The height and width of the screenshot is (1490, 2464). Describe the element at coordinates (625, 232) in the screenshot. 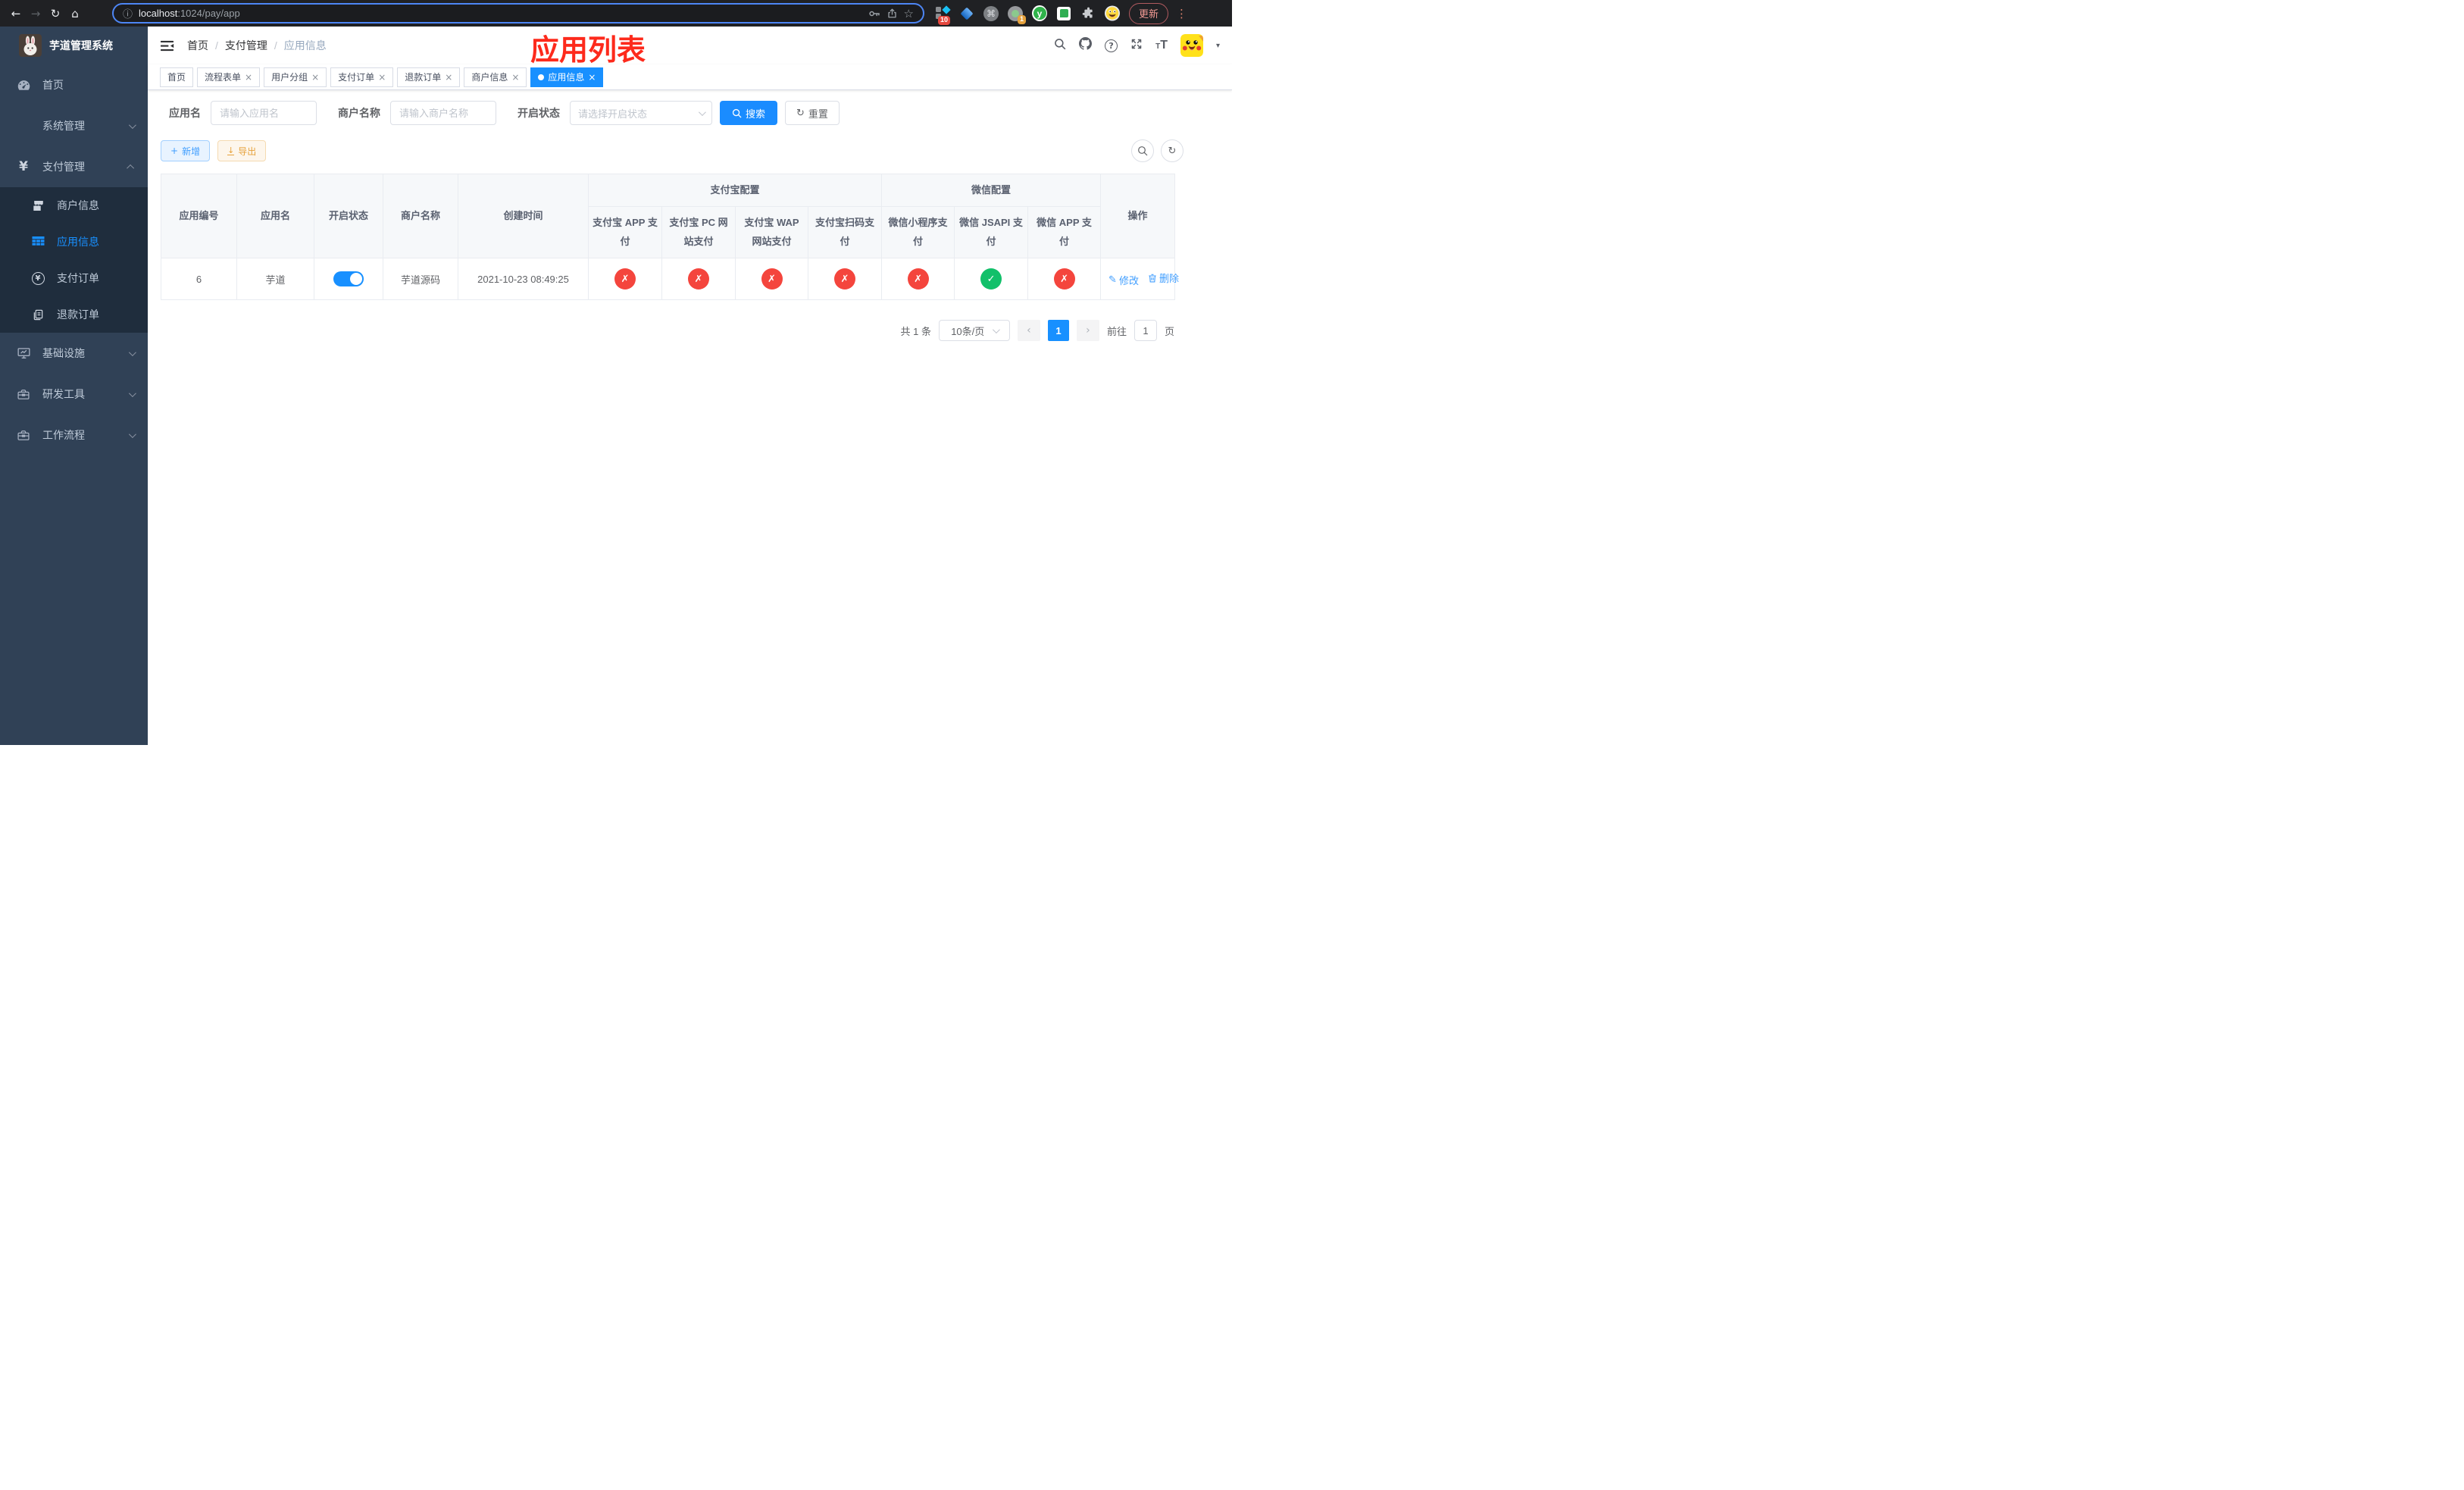

I see `col-alipay-app: 支付宝 APP 支付` at that location.